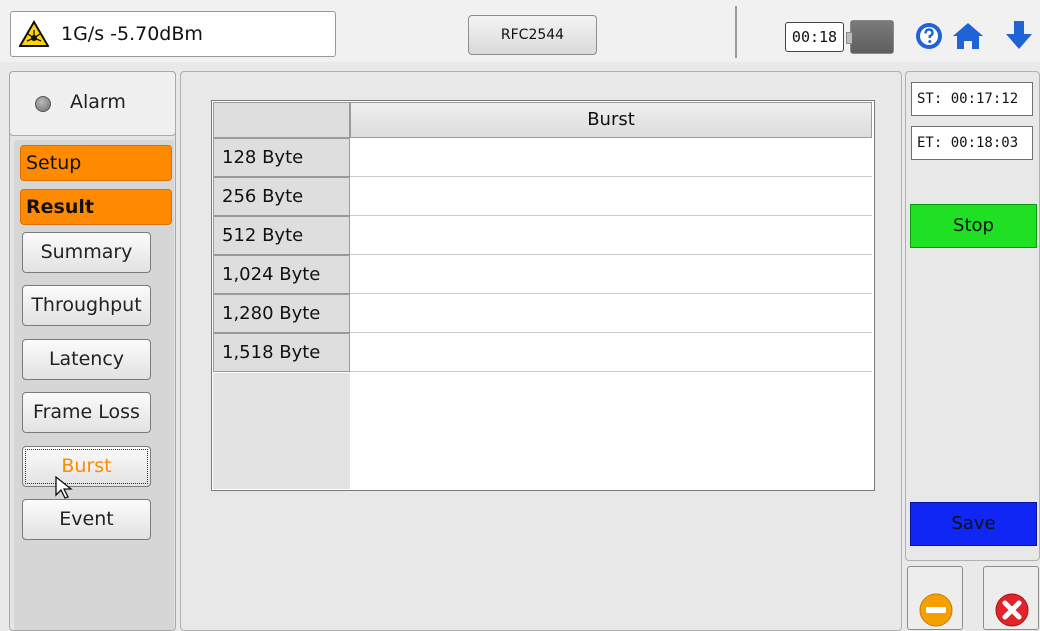 Image resolution: width=1040 pixels, height=631 pixels. Describe the element at coordinates (96, 207) in the screenshot. I see `tab-result: Result` at that location.